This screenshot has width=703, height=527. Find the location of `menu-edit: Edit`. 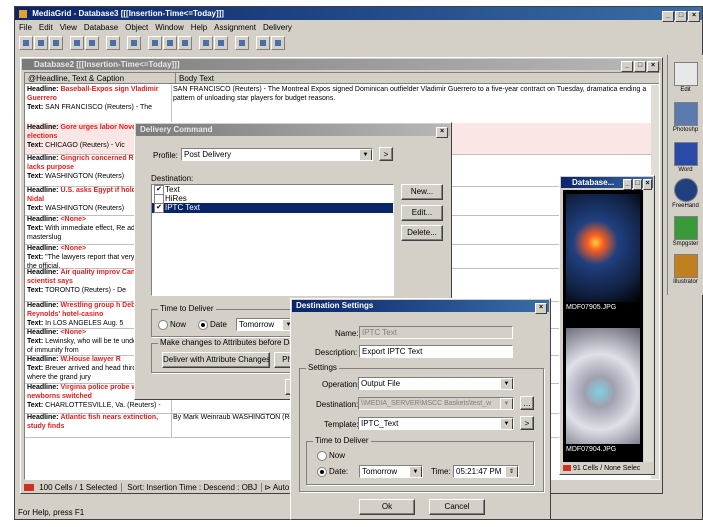

menu-edit: Edit is located at coordinates (46, 27).